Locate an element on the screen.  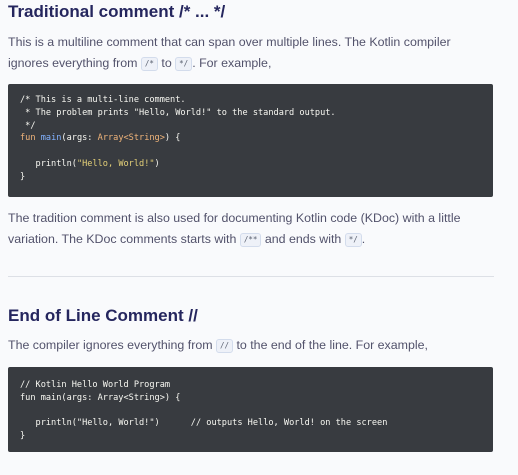
inline-code-close-comment: */ is located at coordinates (184, 64).